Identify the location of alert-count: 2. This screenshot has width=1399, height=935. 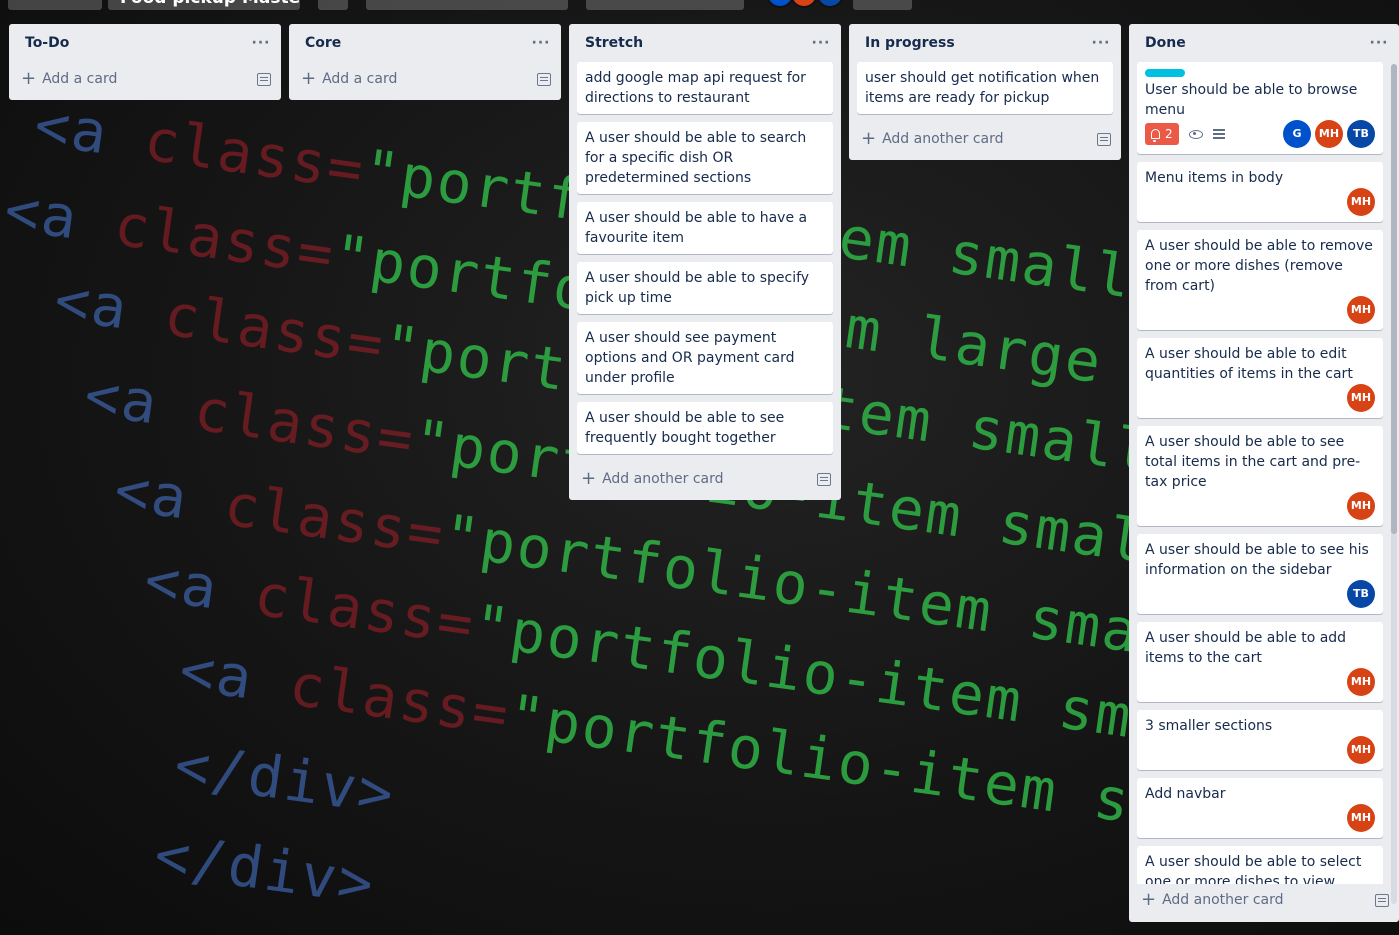
(1169, 134).